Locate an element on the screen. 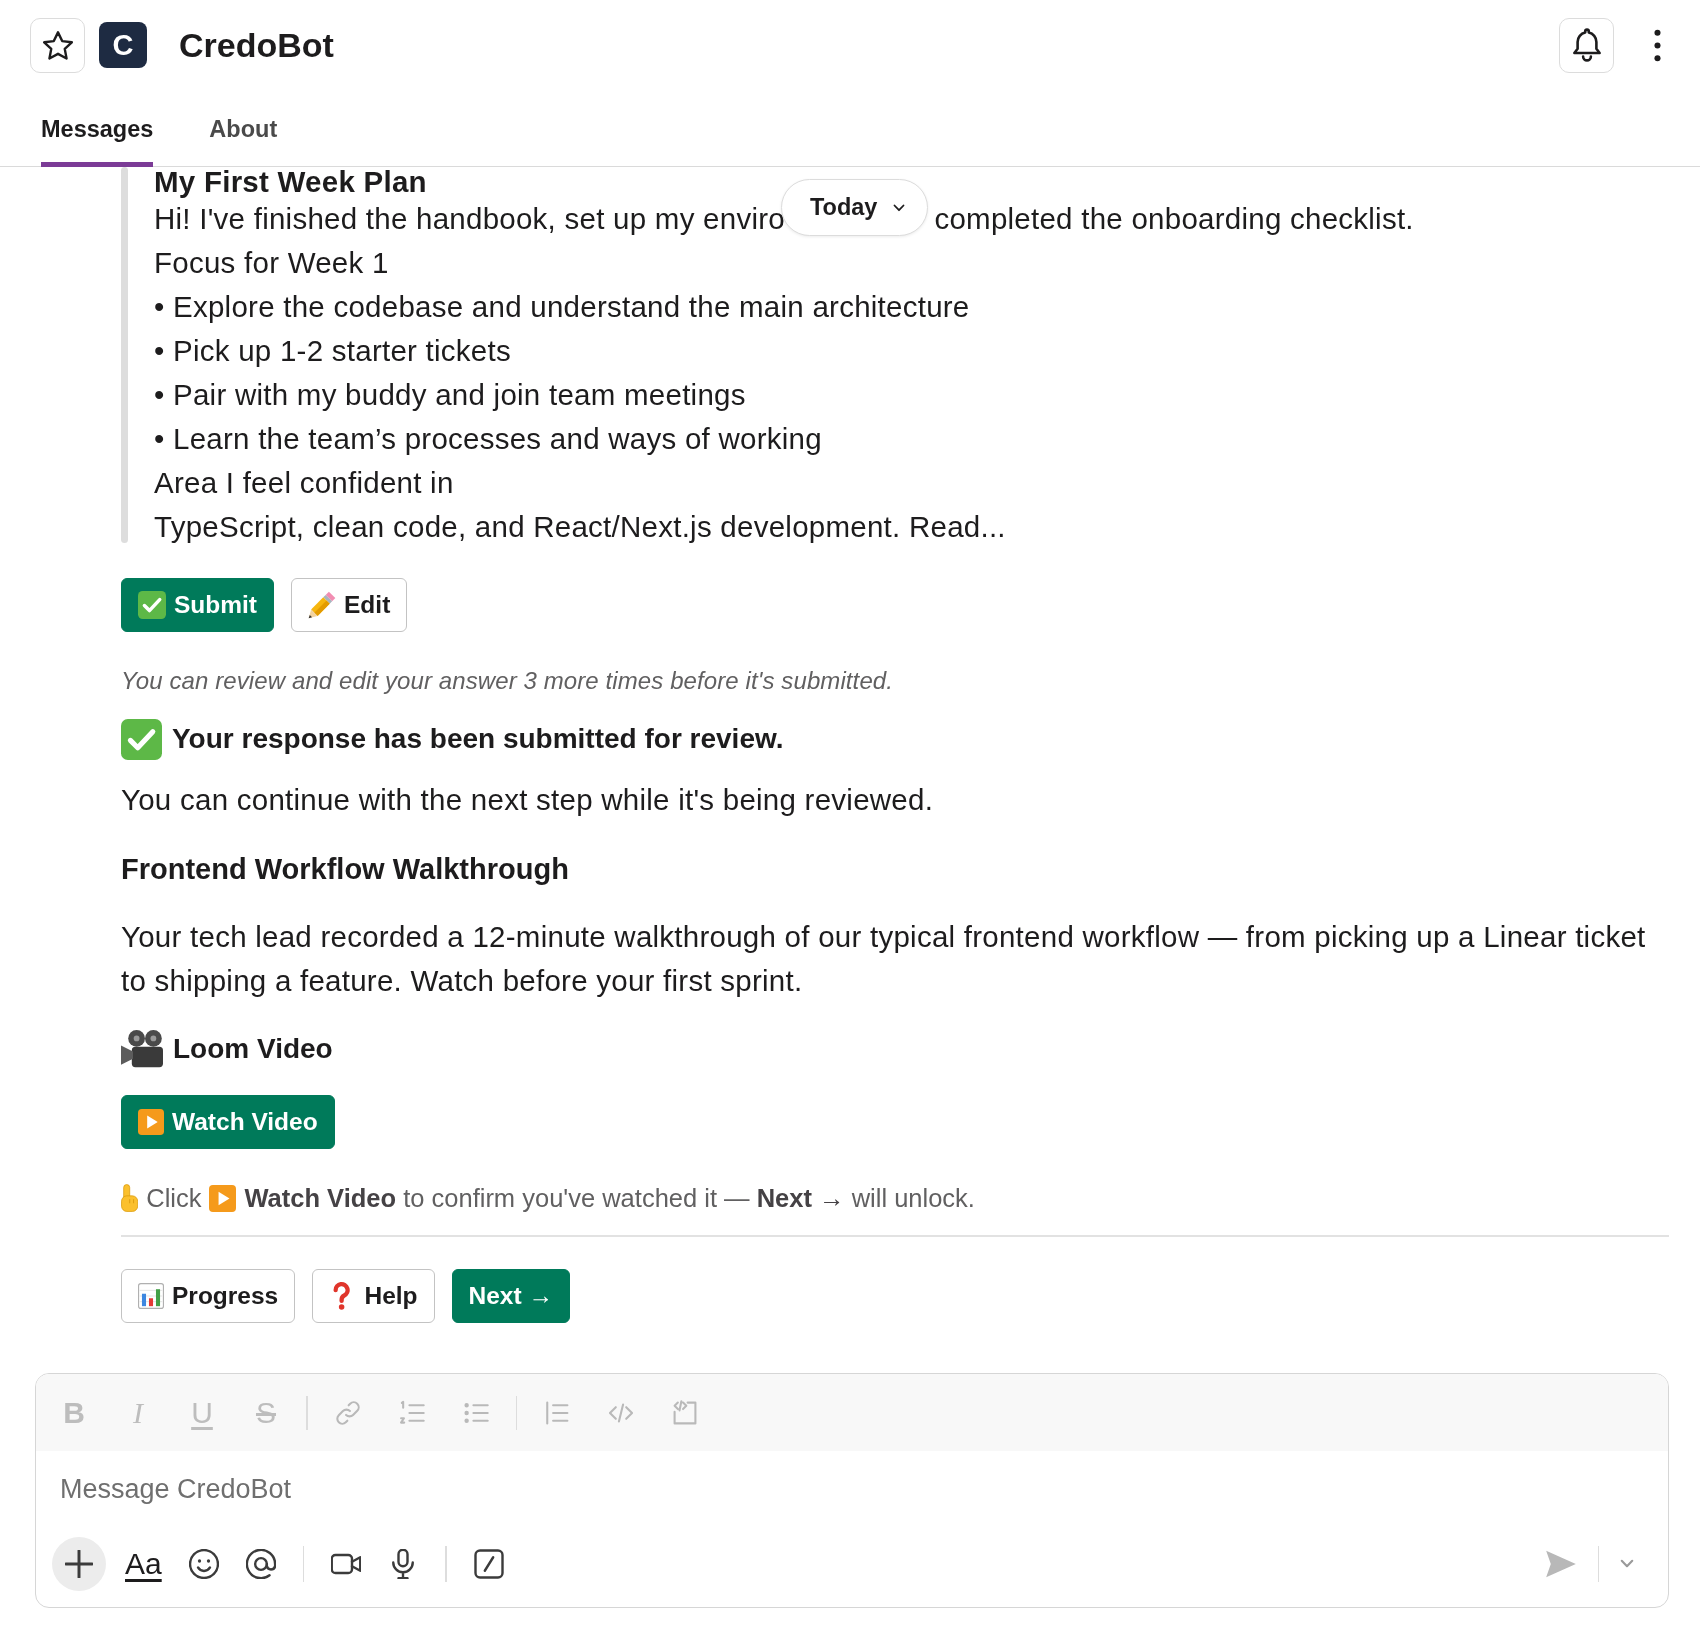  tab: Messages is located at coordinates (97, 128).